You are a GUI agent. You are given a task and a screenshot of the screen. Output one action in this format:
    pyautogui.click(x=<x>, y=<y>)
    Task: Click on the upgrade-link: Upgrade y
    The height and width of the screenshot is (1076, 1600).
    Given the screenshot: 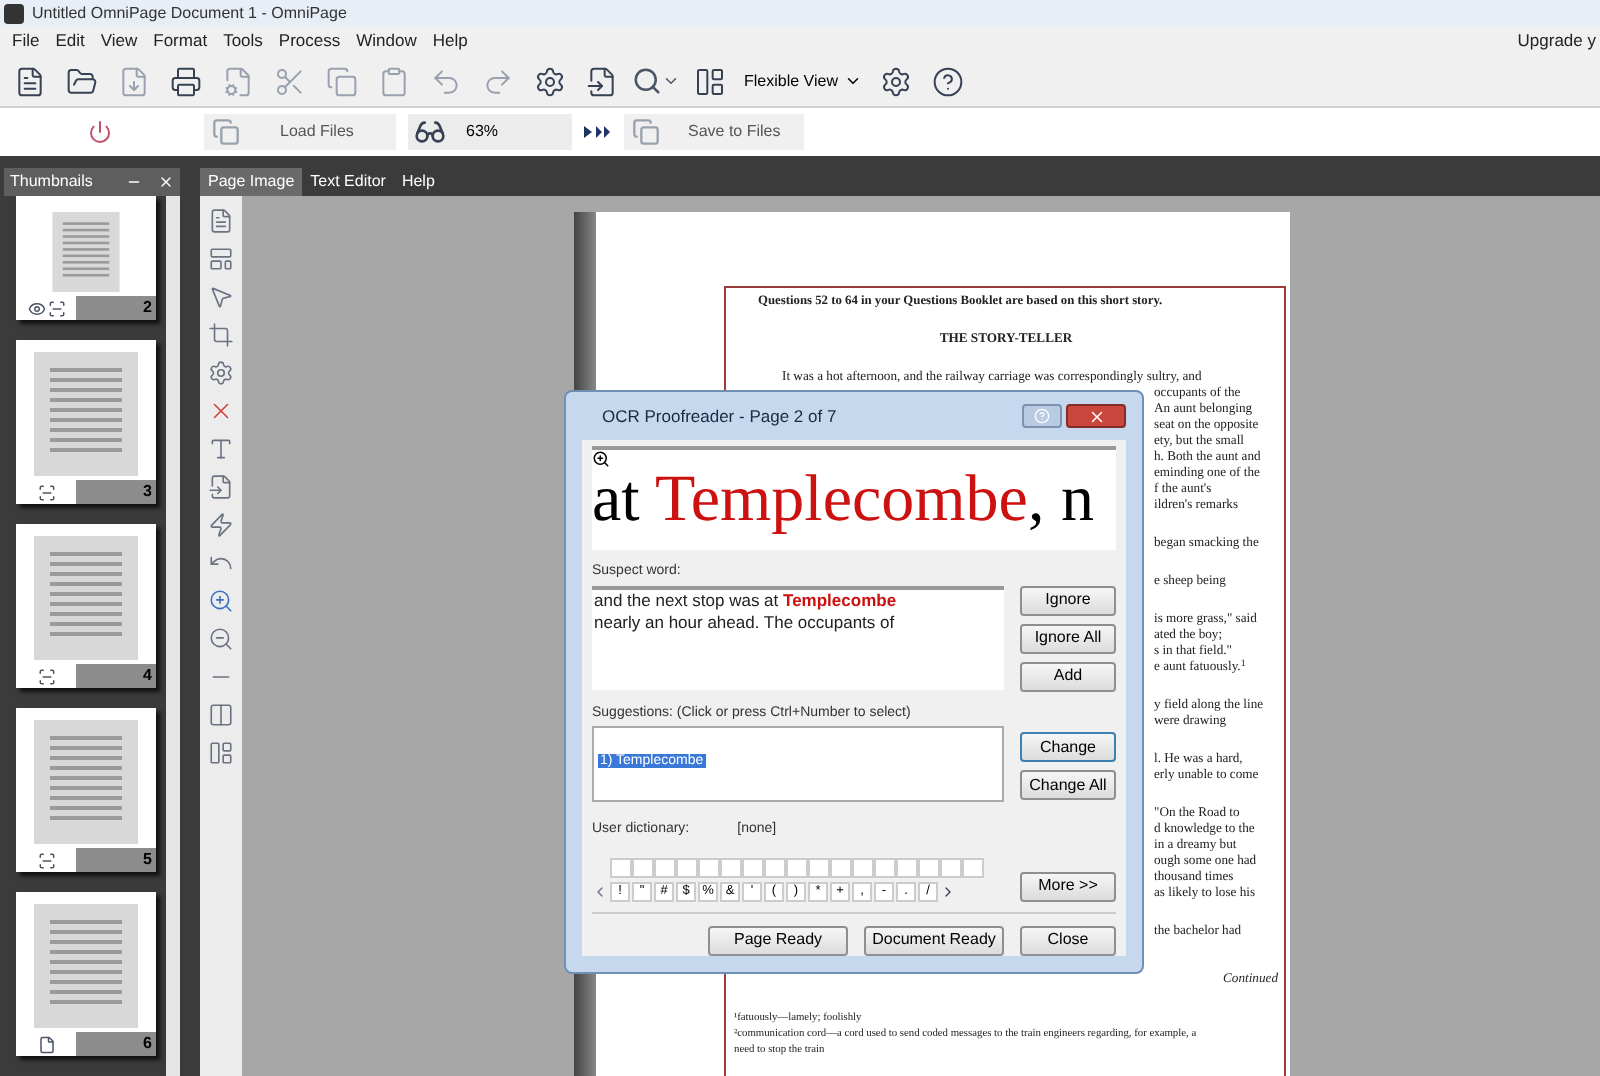 What is the action you would take?
    pyautogui.click(x=1556, y=41)
    